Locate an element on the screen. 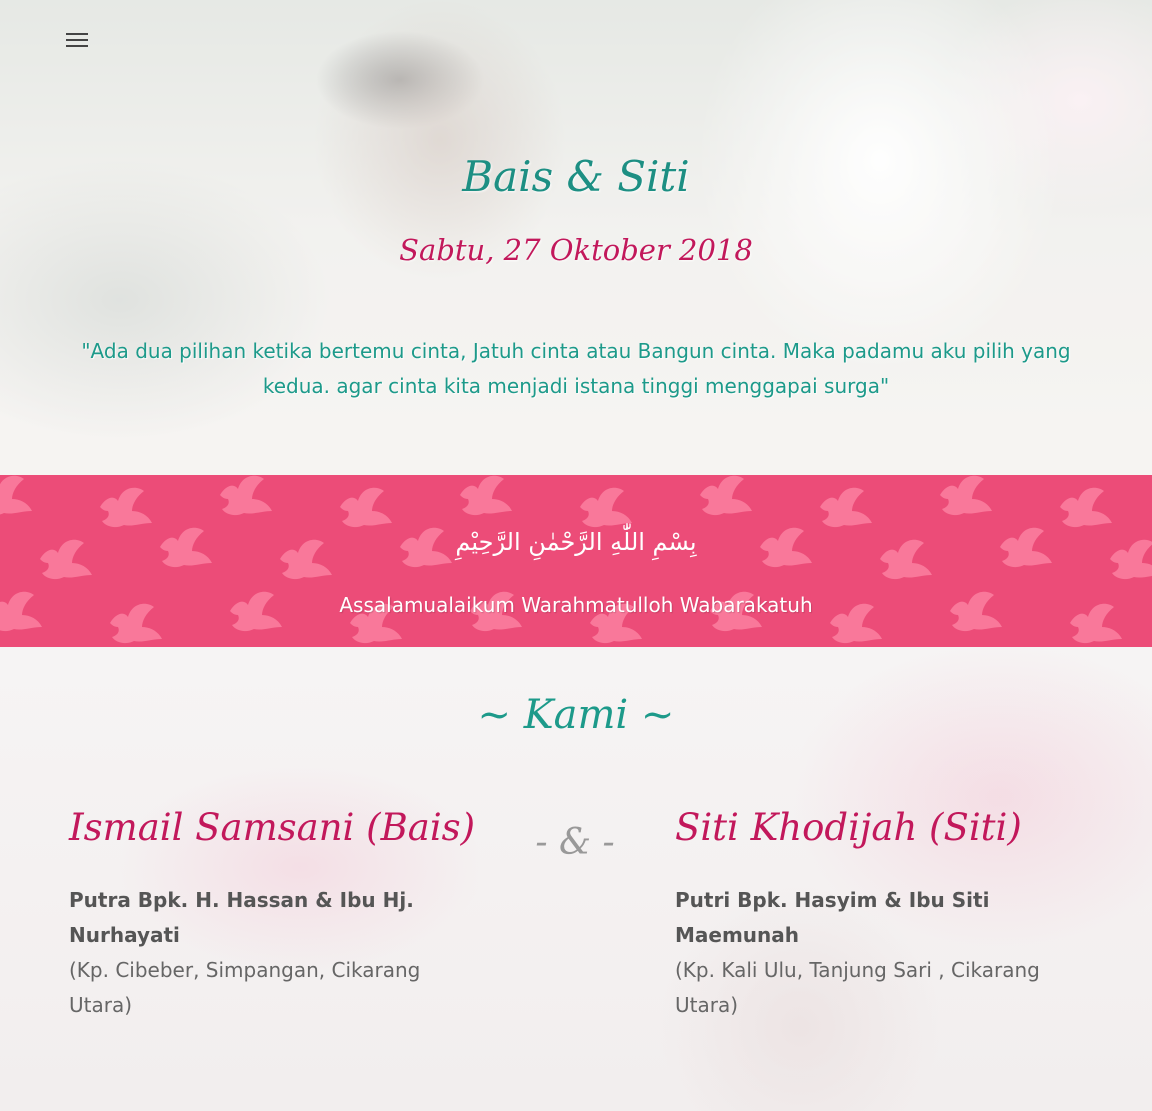 The width and height of the screenshot is (1152, 1111). bride-name: Siti Khodijah (Siti) is located at coordinates (848, 827).